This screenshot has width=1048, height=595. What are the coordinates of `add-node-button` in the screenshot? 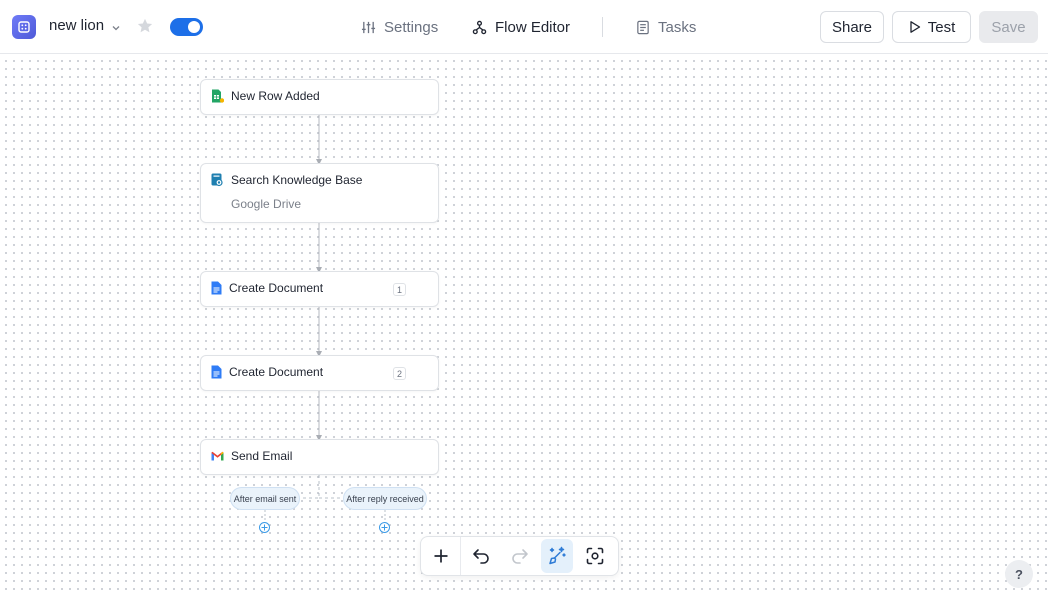 It's located at (440, 556).